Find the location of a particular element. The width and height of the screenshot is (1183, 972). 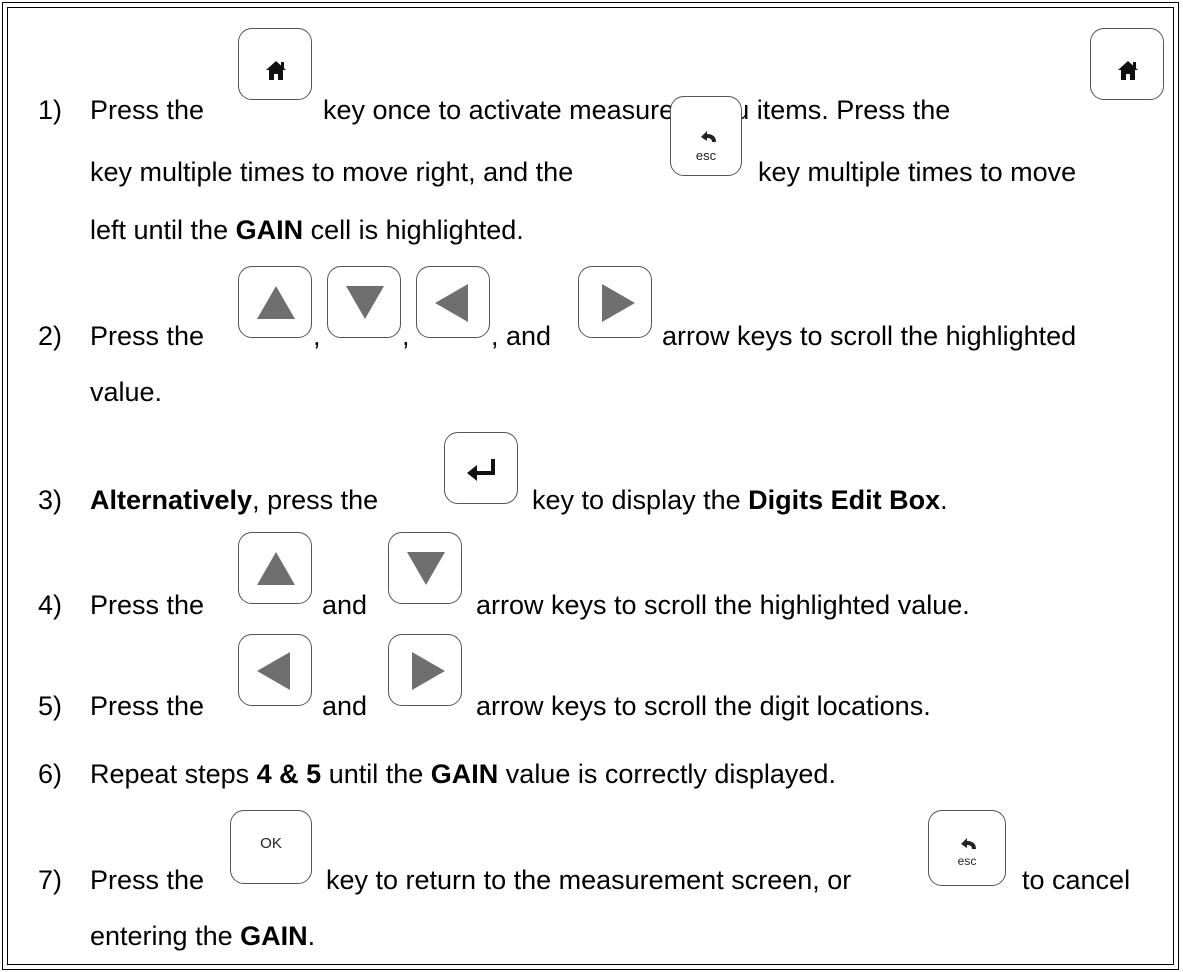

step-1-text-d: key multiple times to move is located at coordinates (917, 172).